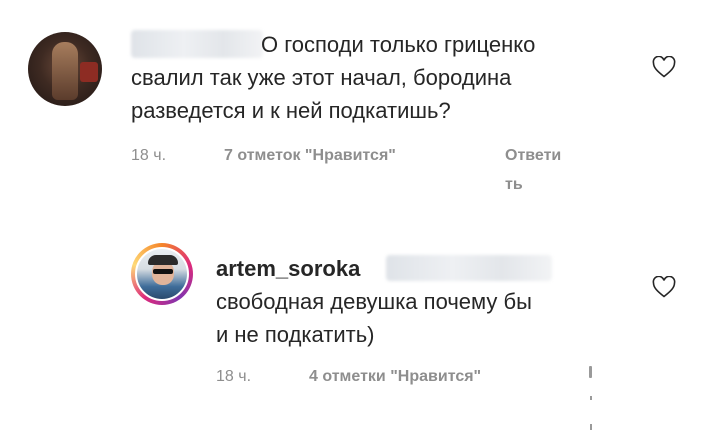 The height and width of the screenshot is (431, 720). What do you see at coordinates (291, 110) in the screenshot?
I see `comment-text-line: разведется и к ней подкатишь?` at bounding box center [291, 110].